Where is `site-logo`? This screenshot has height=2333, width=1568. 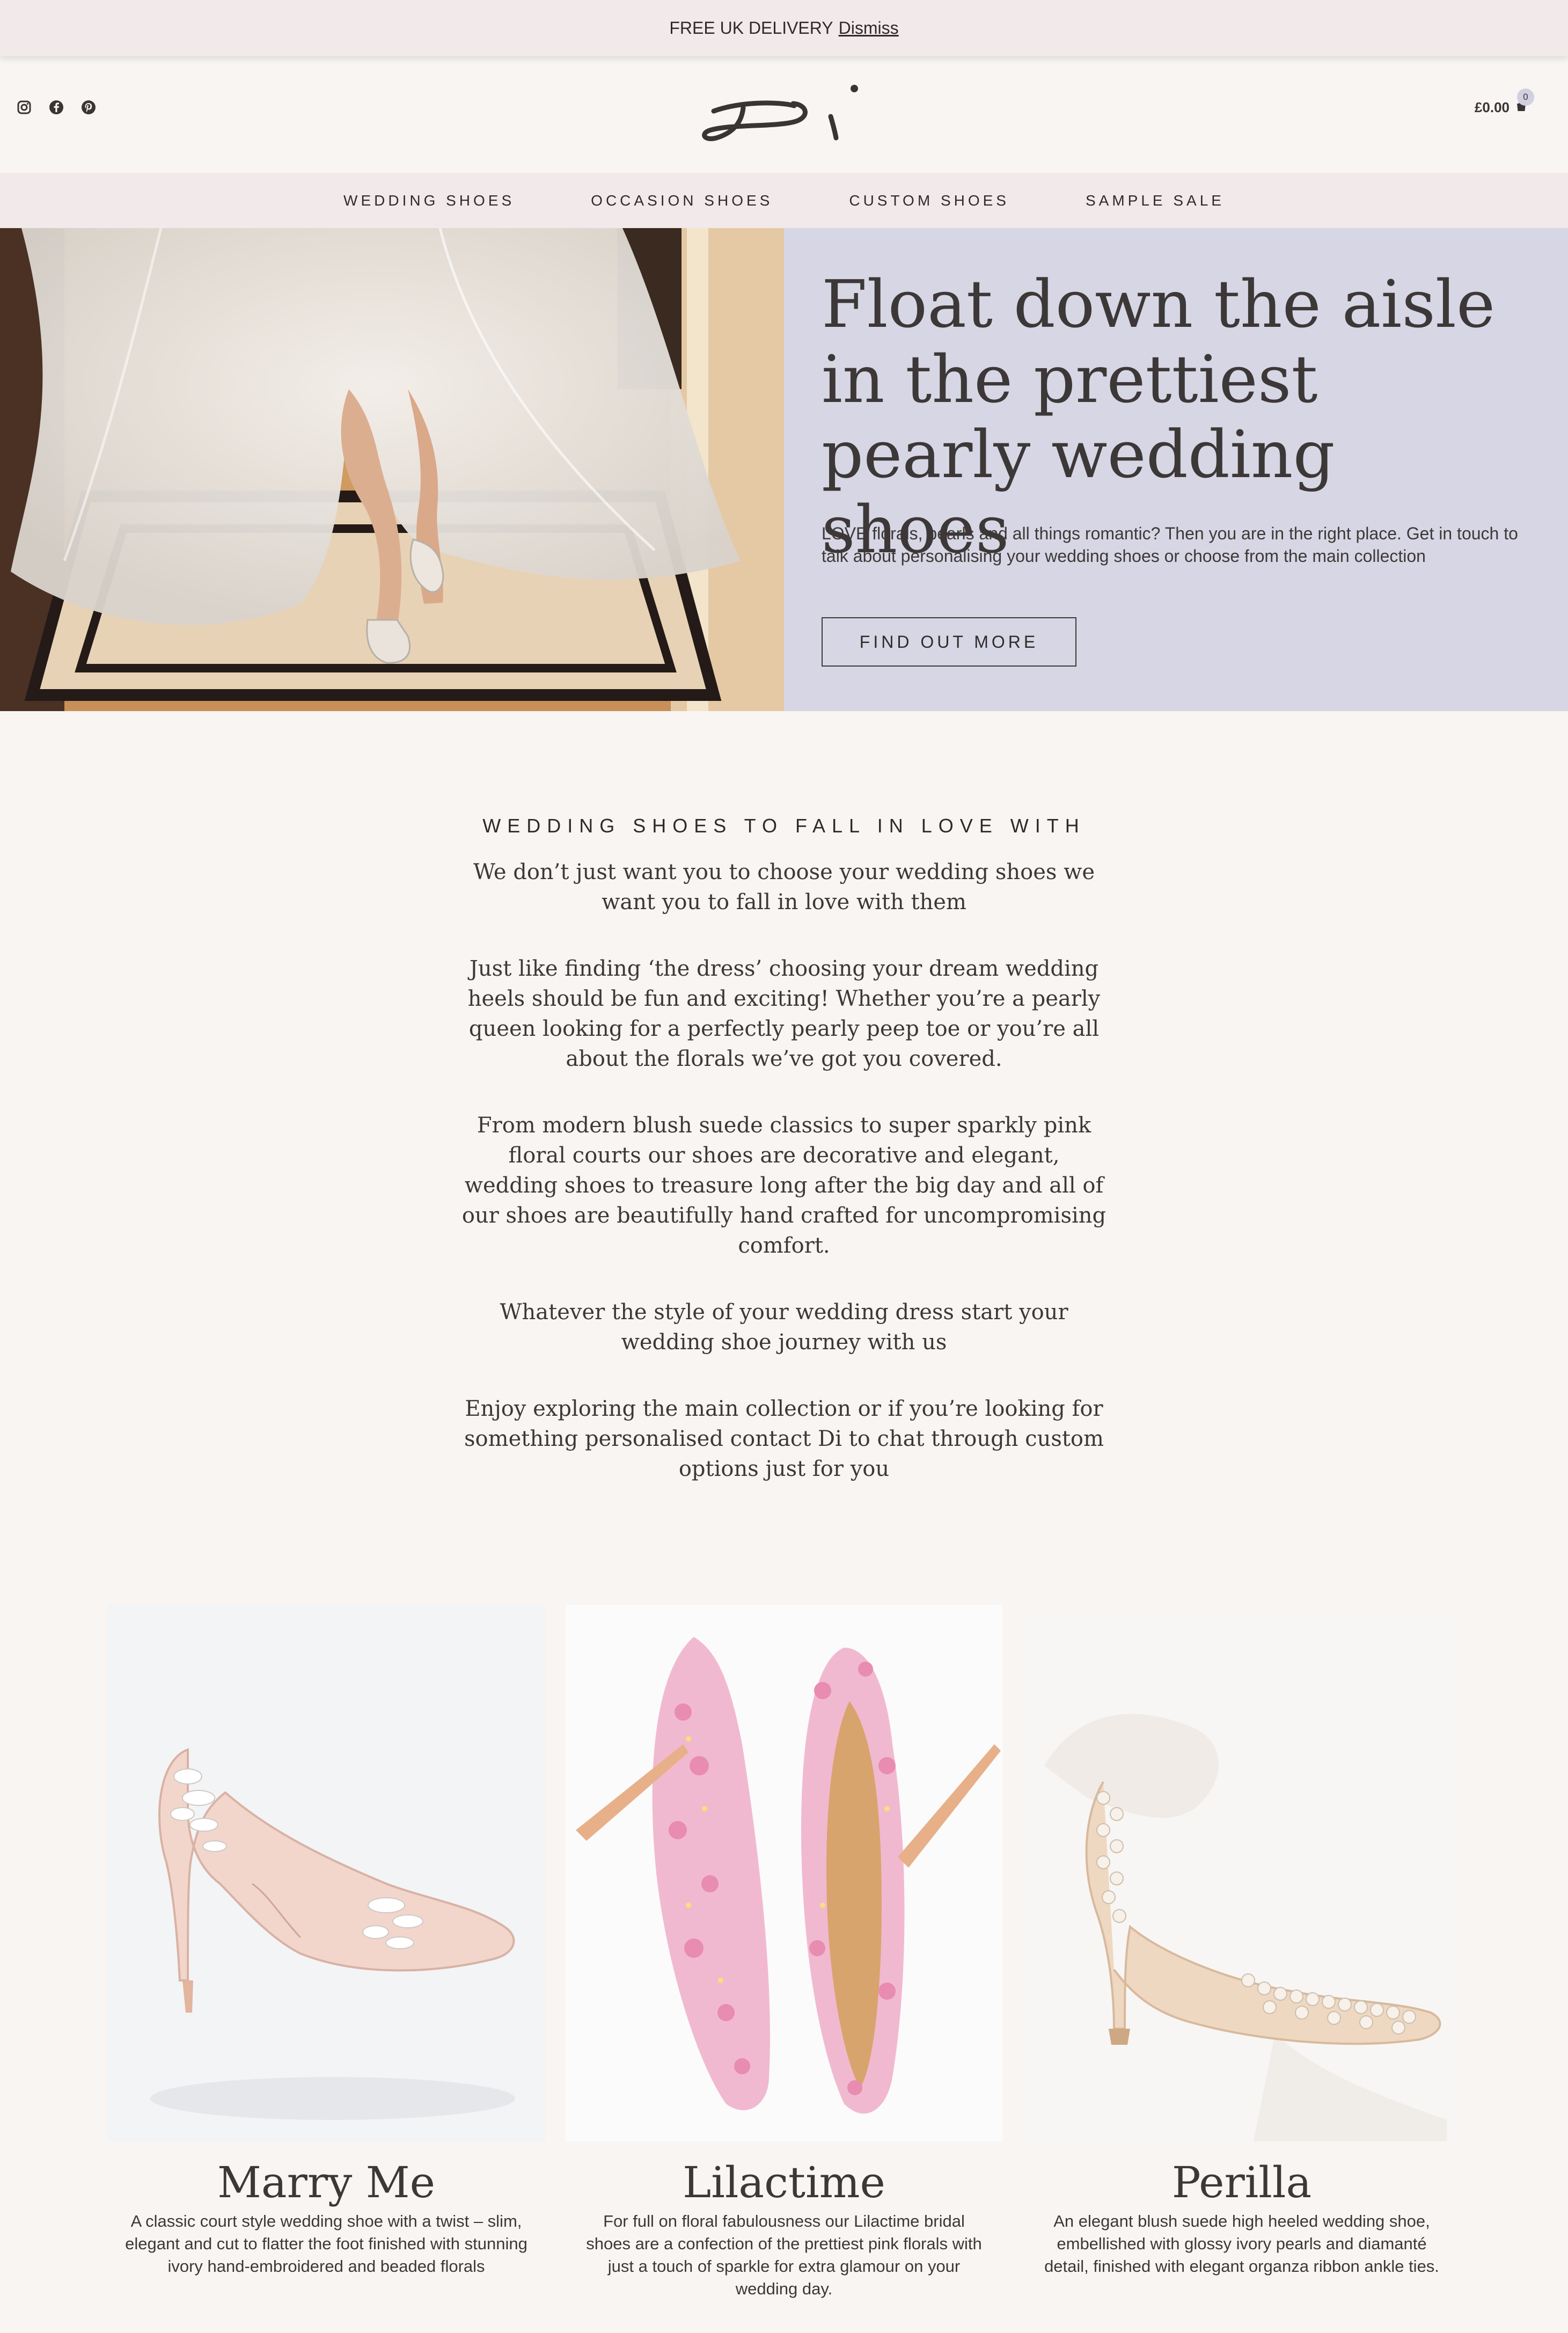
site-logo is located at coordinates (783, 113).